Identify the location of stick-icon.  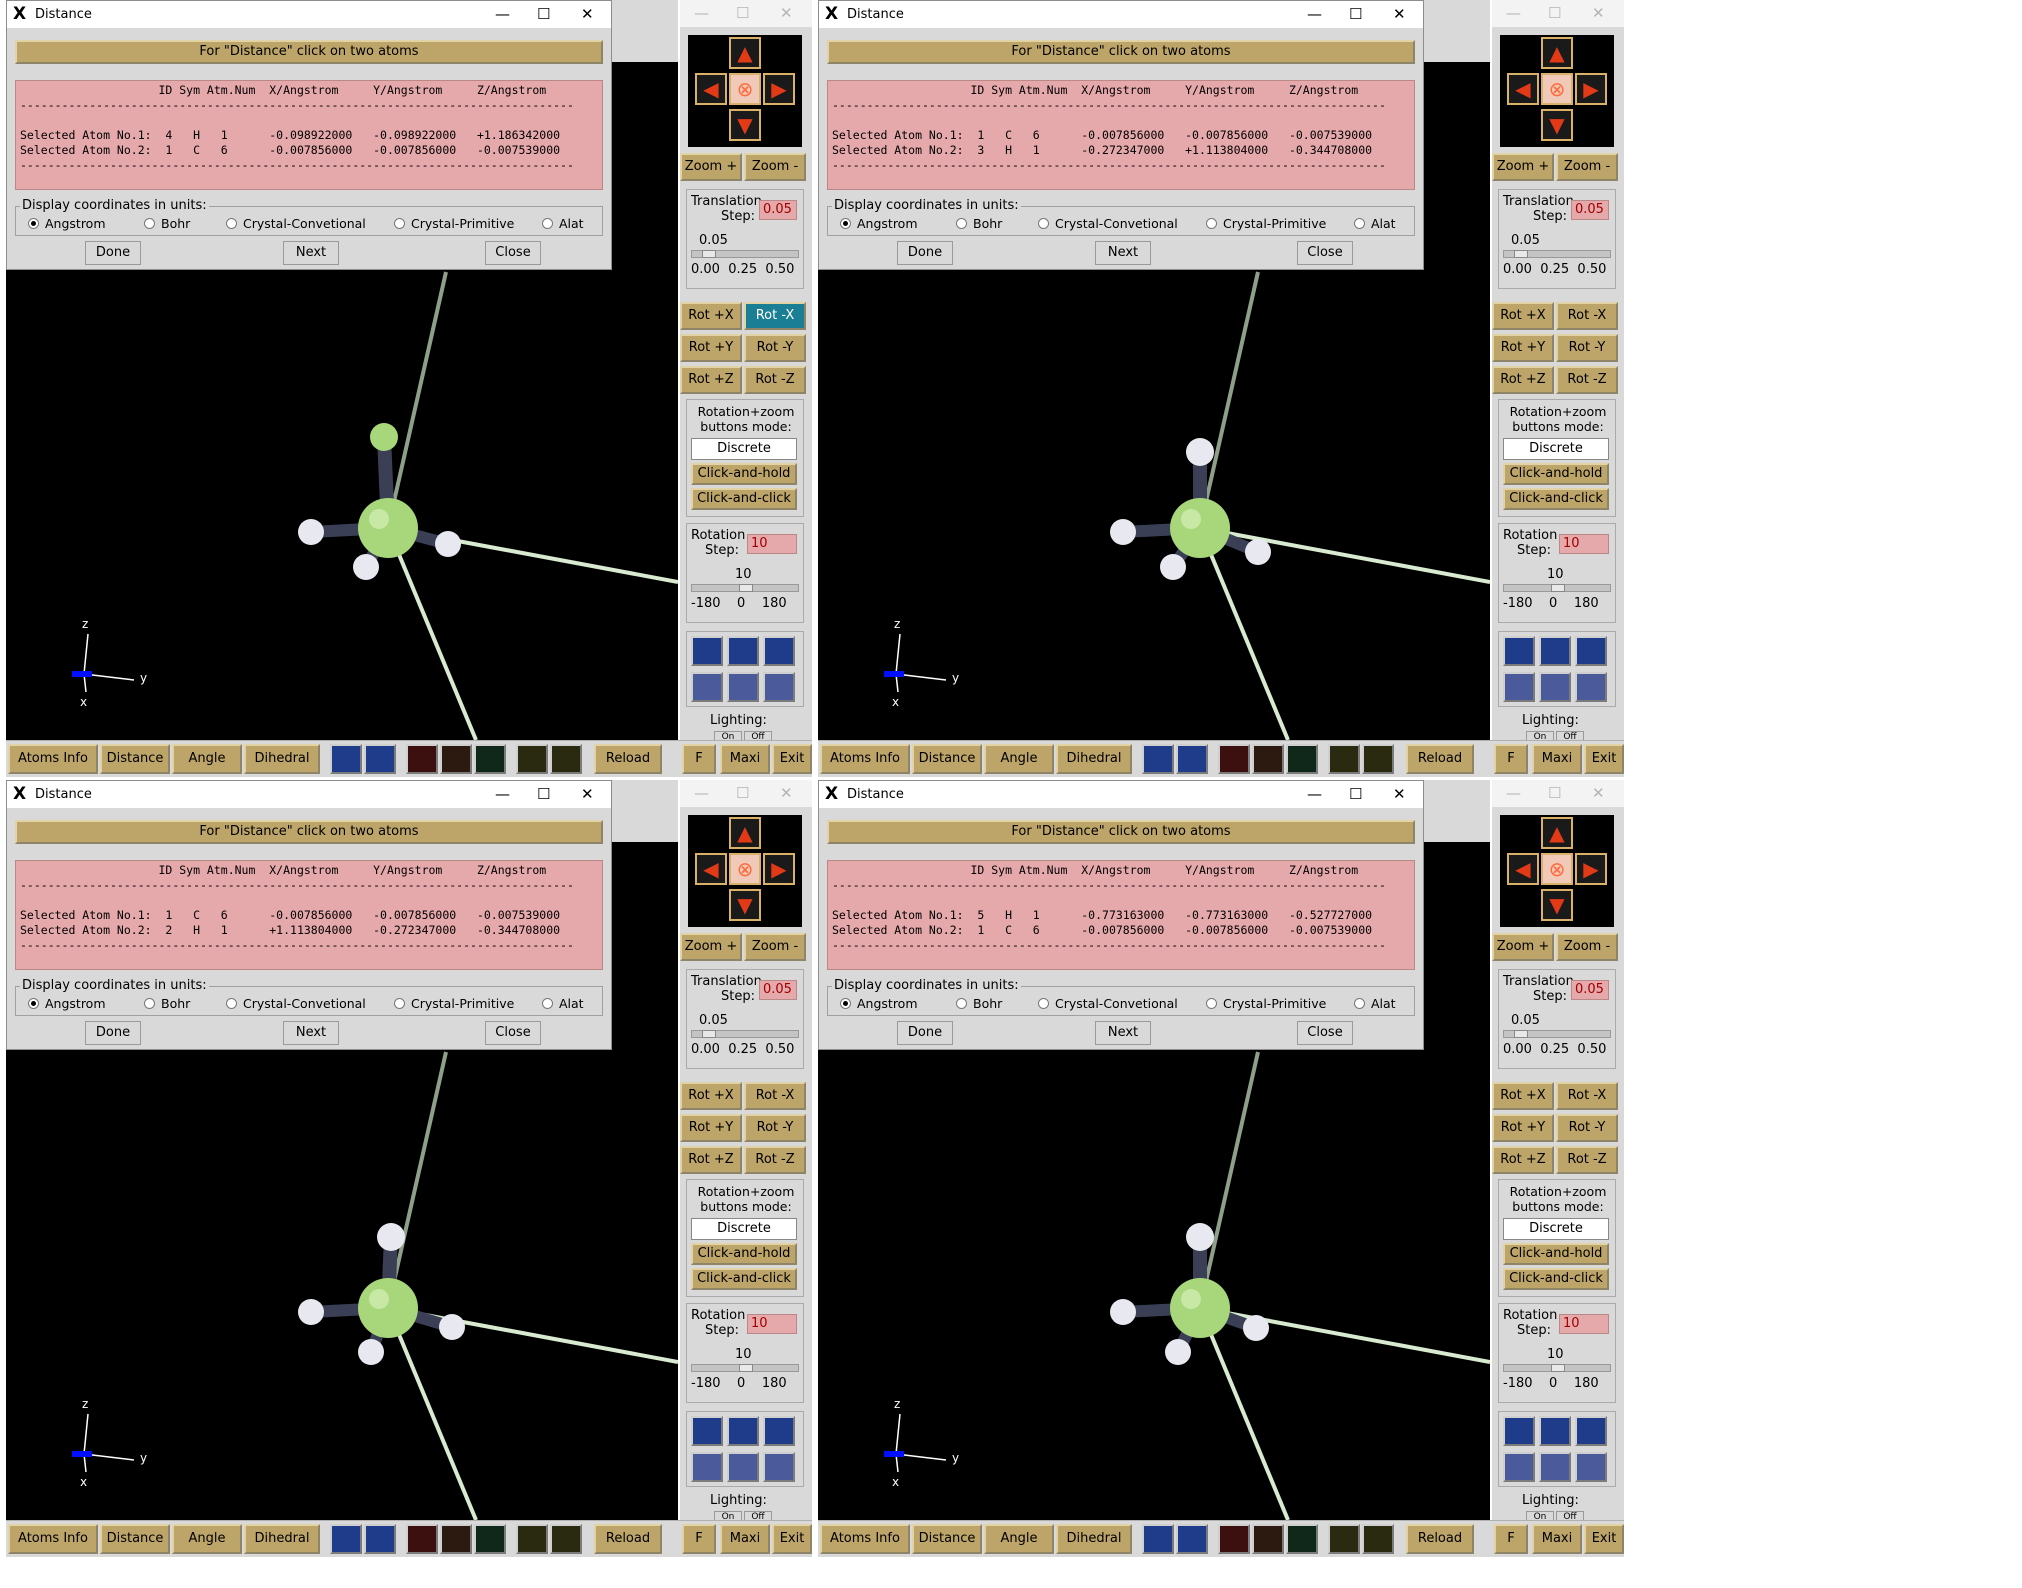
(490, 1539).